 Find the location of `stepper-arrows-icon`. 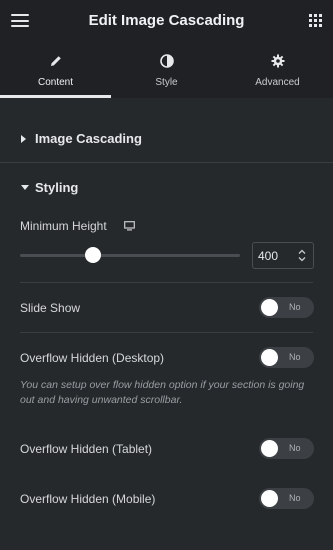

stepper-arrows-icon is located at coordinates (302, 255).